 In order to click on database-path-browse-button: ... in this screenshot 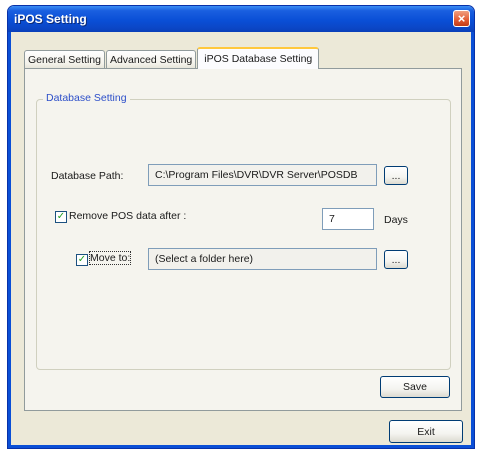, I will do `click(396, 175)`.